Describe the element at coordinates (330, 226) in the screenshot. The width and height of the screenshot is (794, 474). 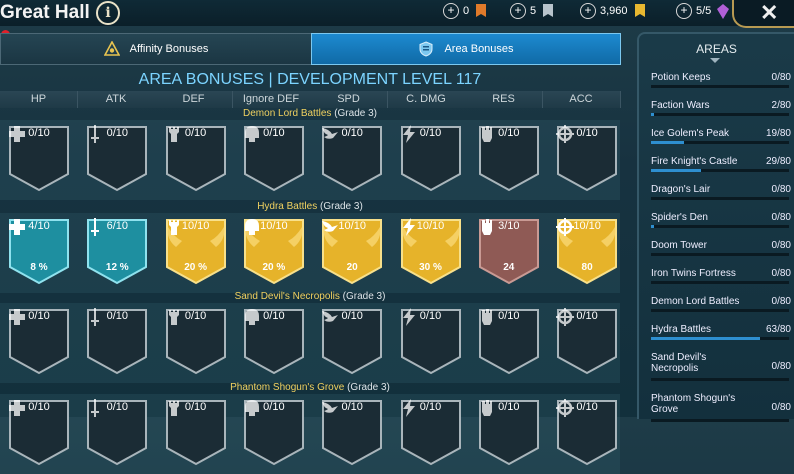
I see `wing-icon` at that location.